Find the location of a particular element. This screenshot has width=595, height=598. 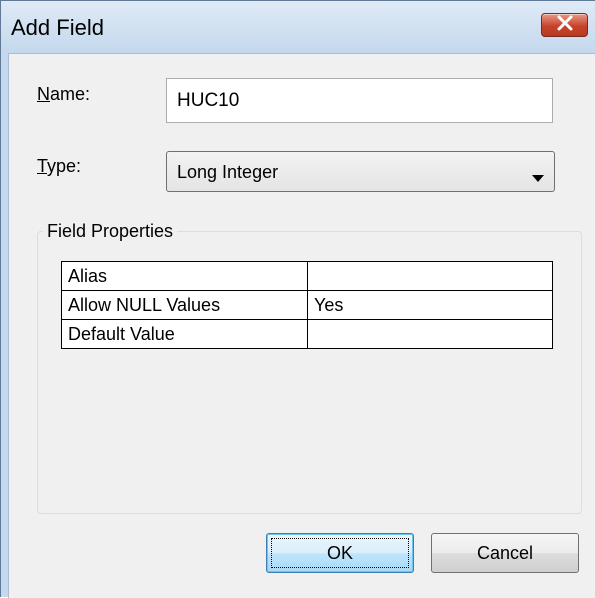

table-row: Allow NULL Values Yes is located at coordinates (307, 305).